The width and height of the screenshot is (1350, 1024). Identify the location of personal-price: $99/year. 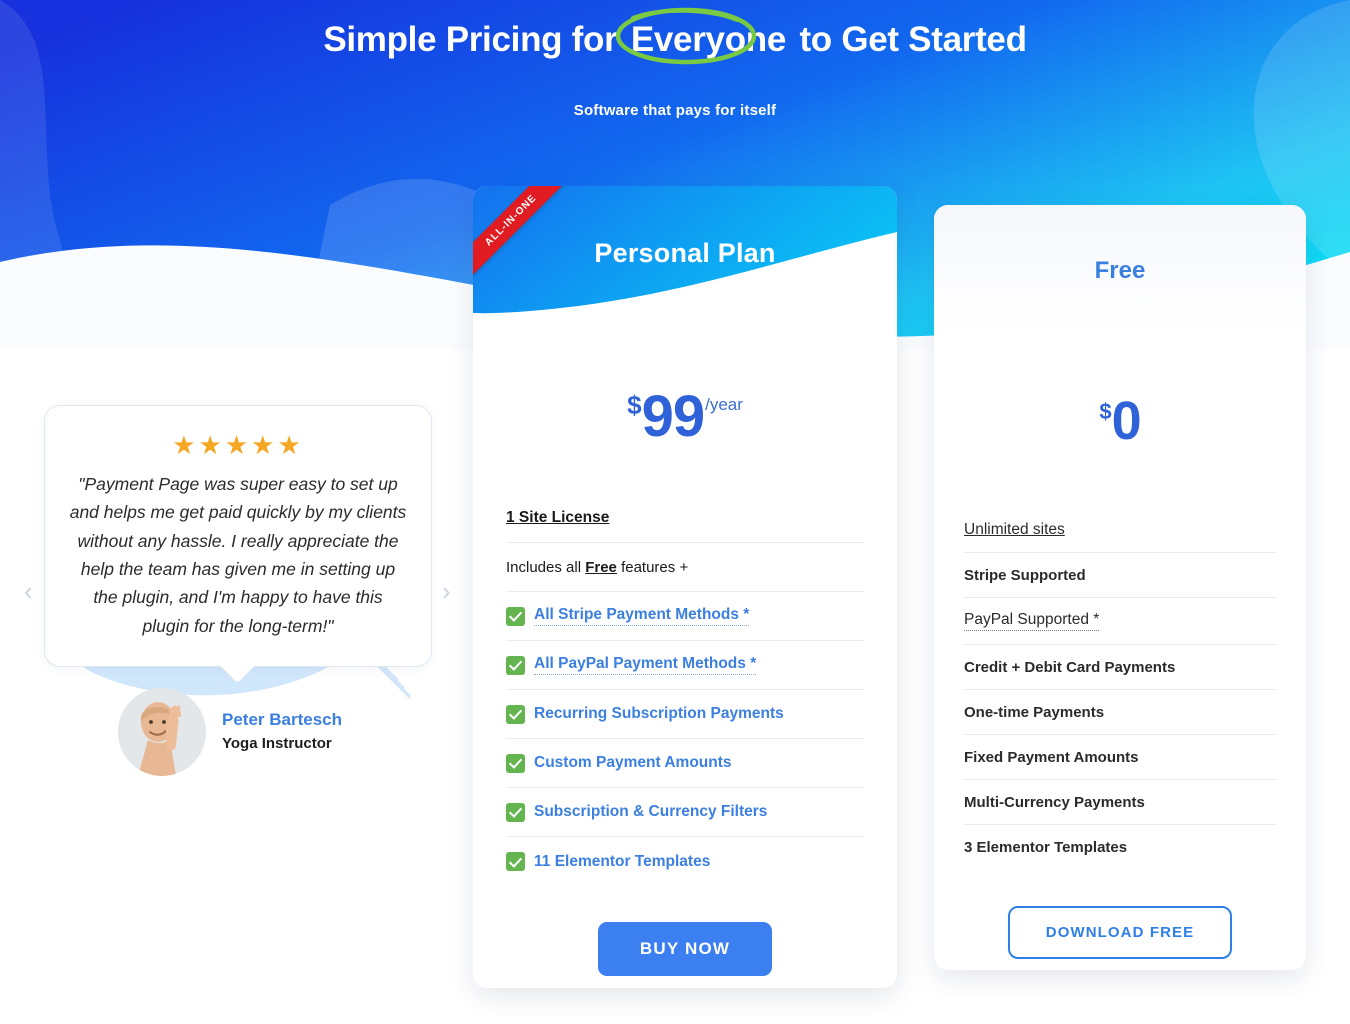
(685, 391).